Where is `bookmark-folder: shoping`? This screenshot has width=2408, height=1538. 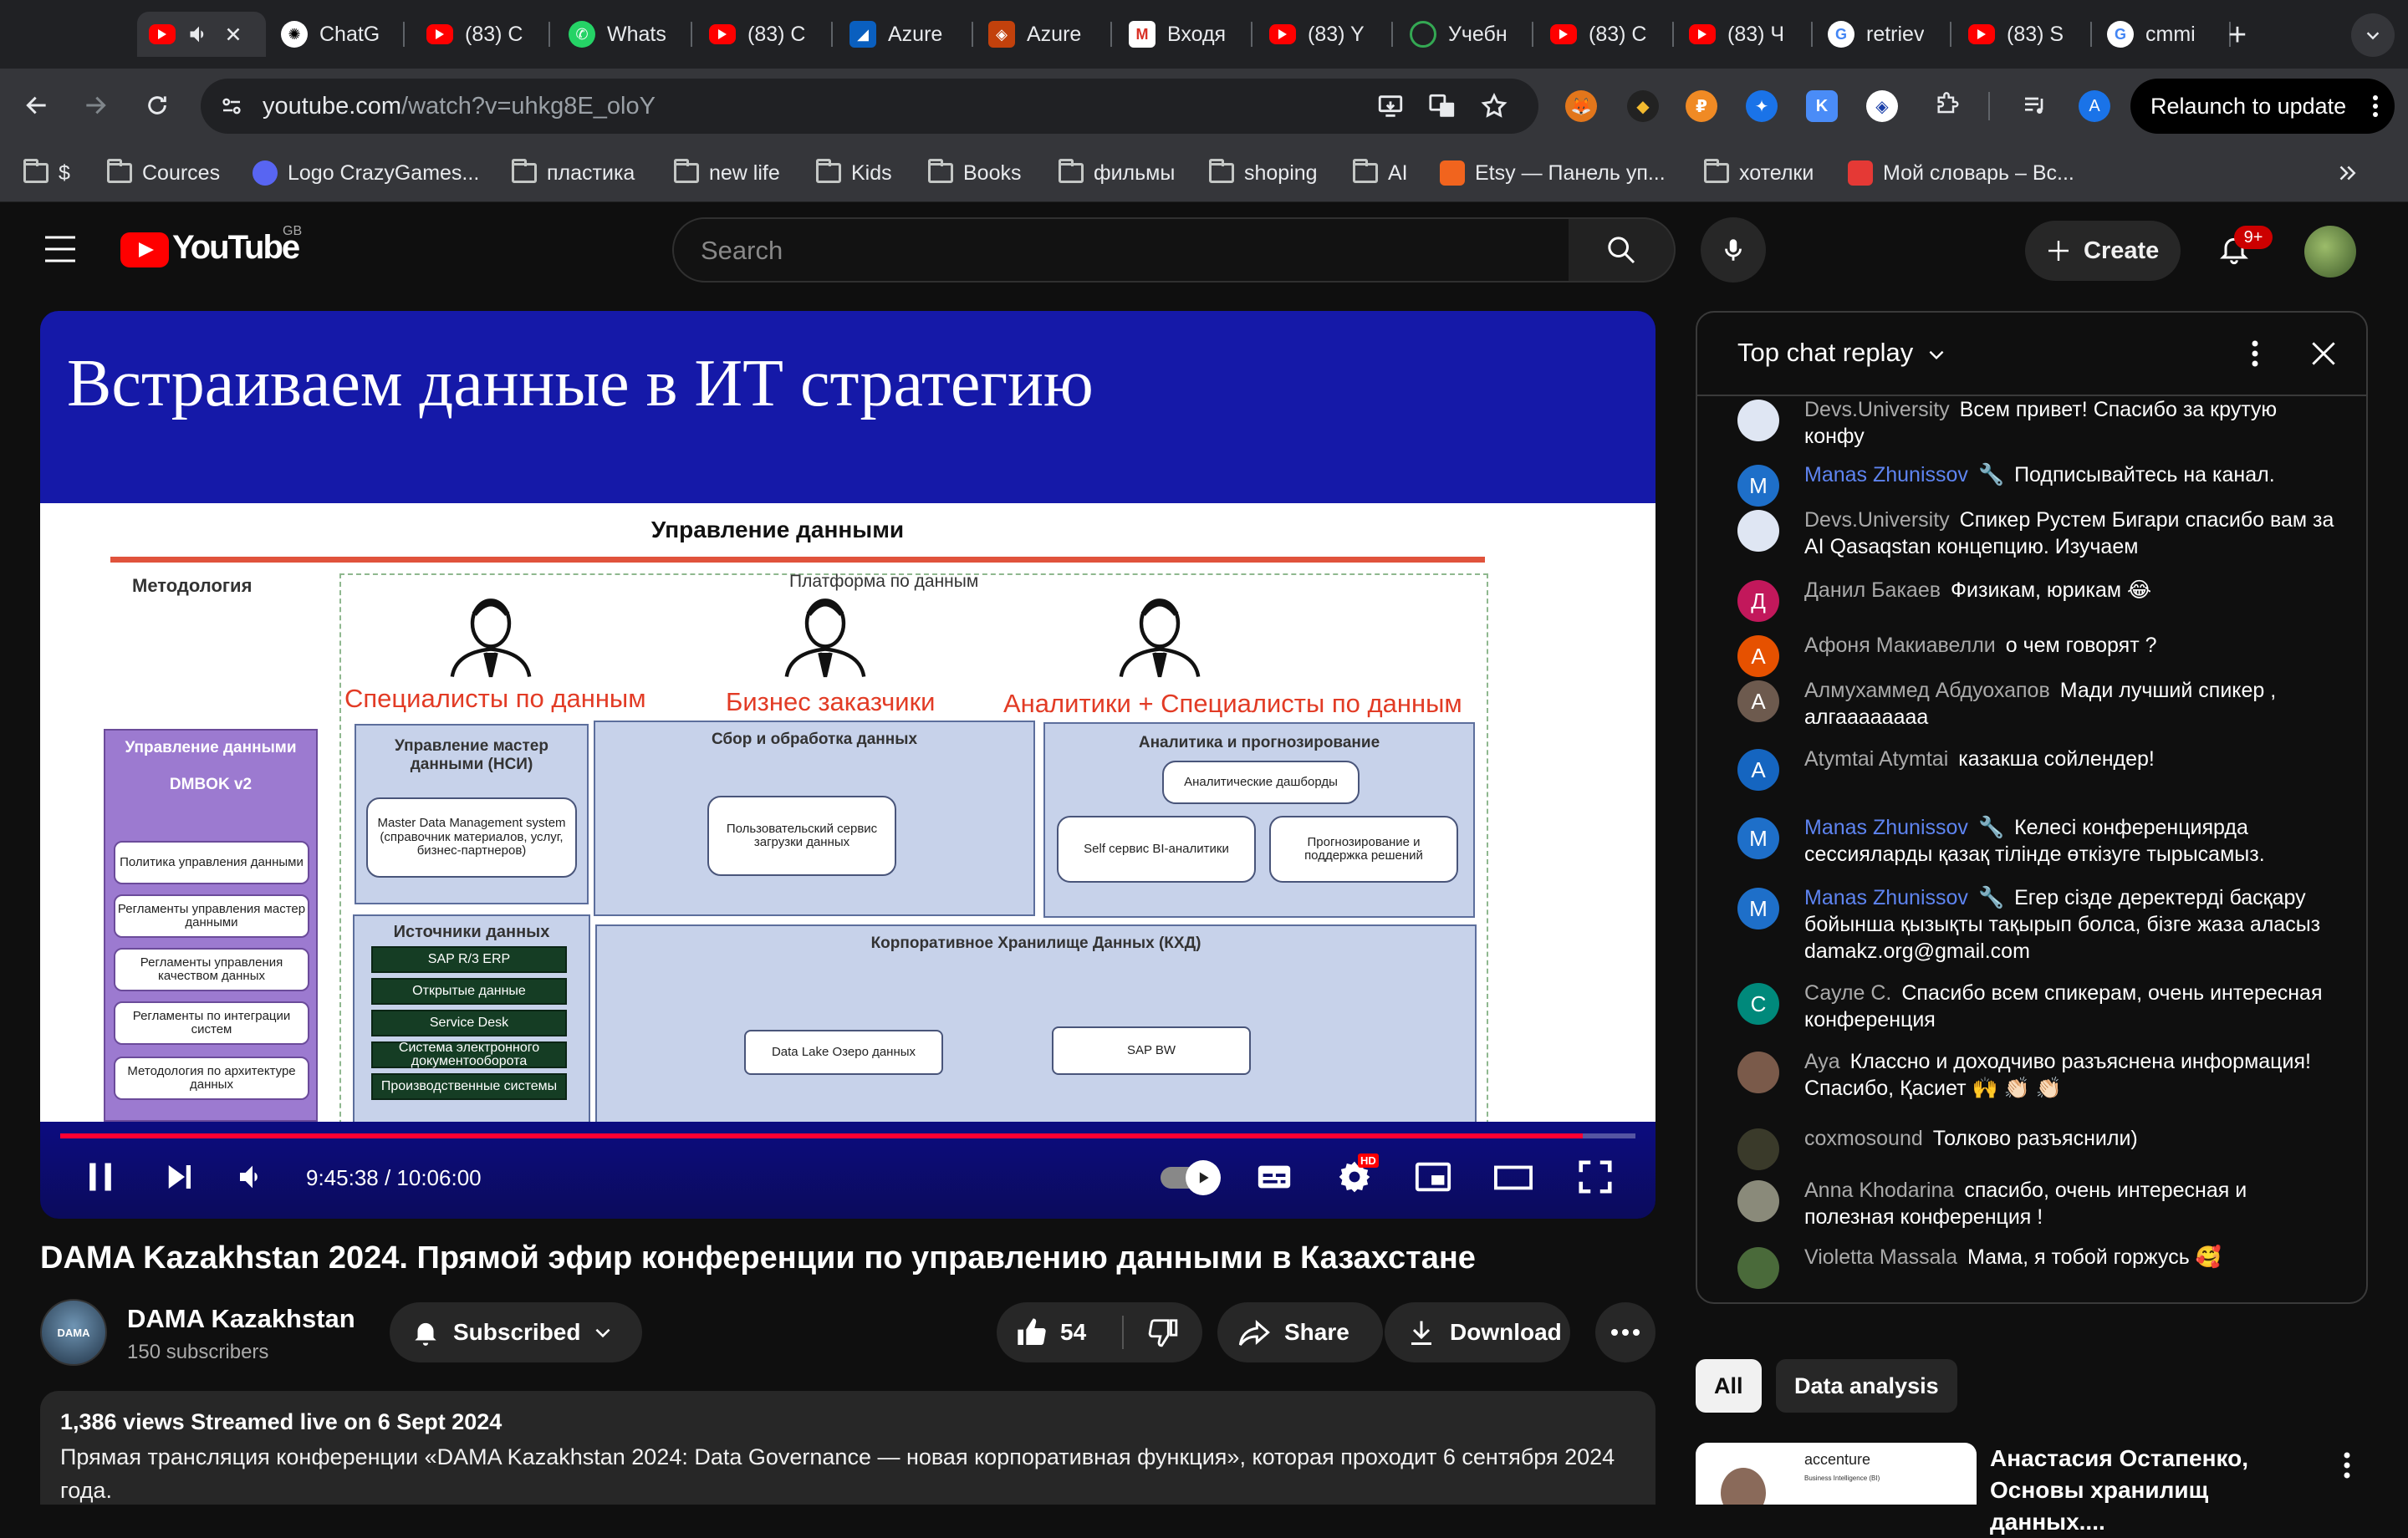
bookmark-folder: shoping is located at coordinates (1264, 173).